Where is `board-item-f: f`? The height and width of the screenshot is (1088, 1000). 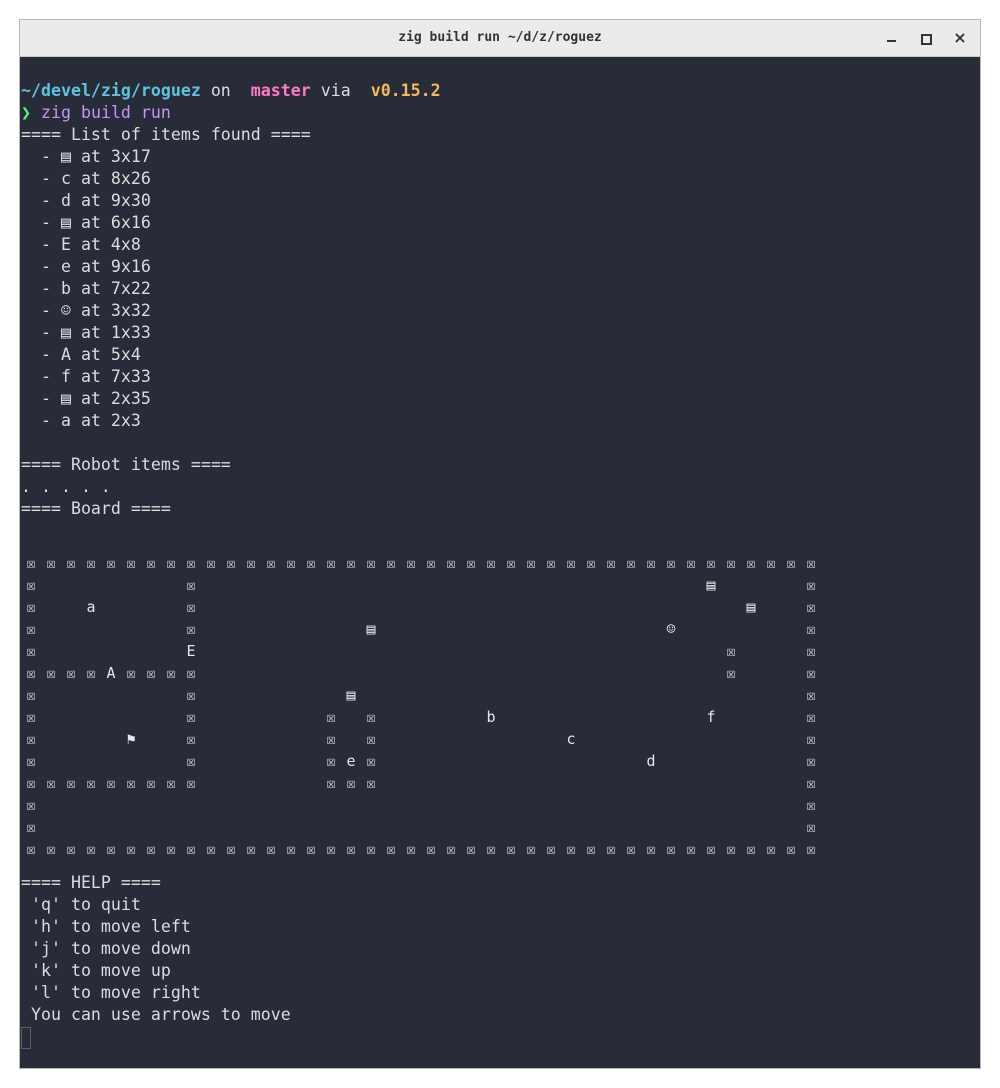
board-item-f: f is located at coordinates (711, 717).